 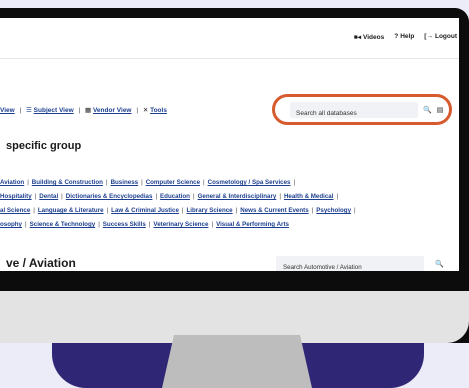 I want to click on help-icon: ?, so click(x=396, y=36).